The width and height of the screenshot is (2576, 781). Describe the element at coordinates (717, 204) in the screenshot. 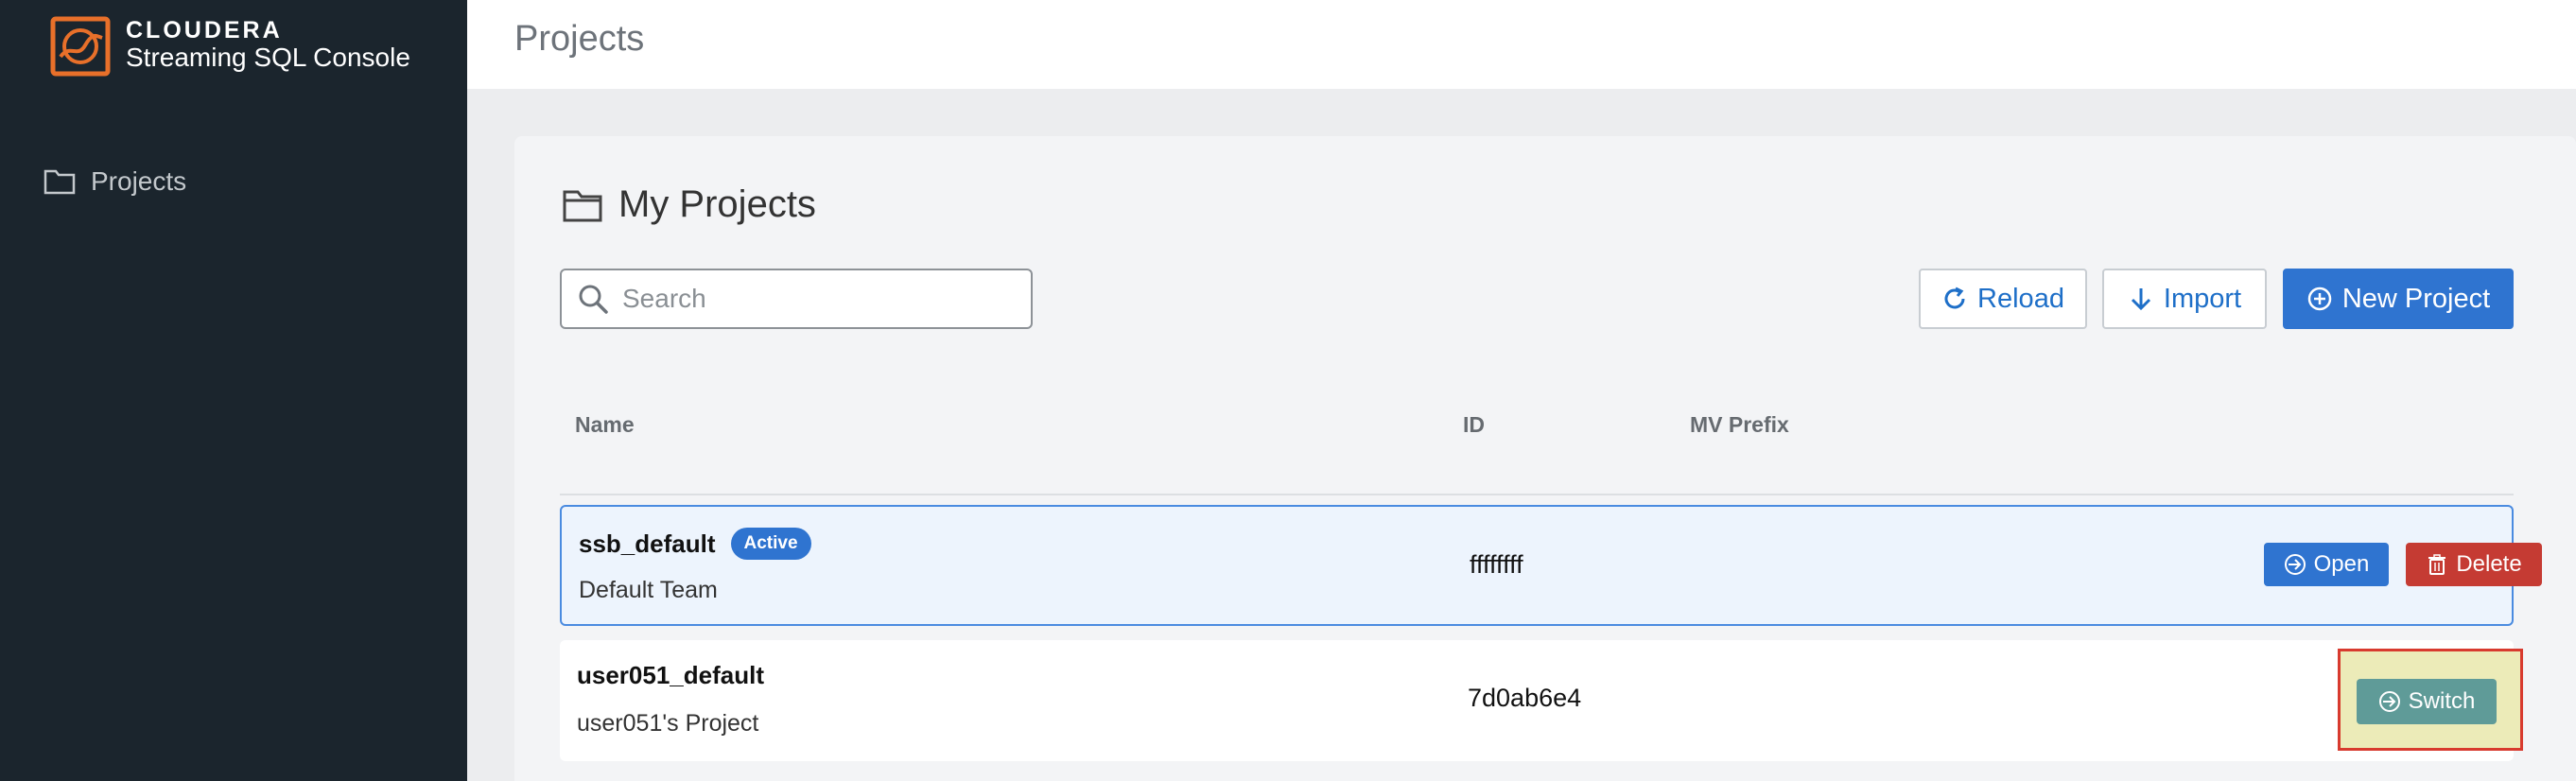

I see `section-title: My Projects` at that location.